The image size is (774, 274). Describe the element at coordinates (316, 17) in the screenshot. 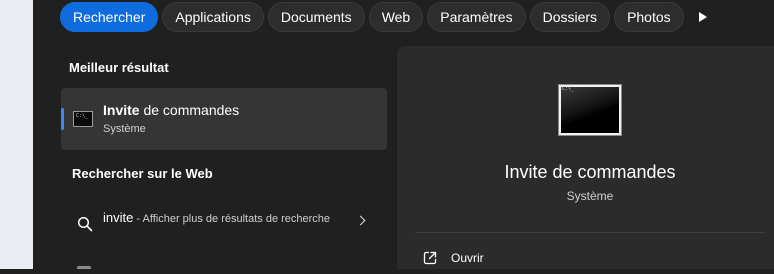

I see `tab-documents: Documents` at that location.